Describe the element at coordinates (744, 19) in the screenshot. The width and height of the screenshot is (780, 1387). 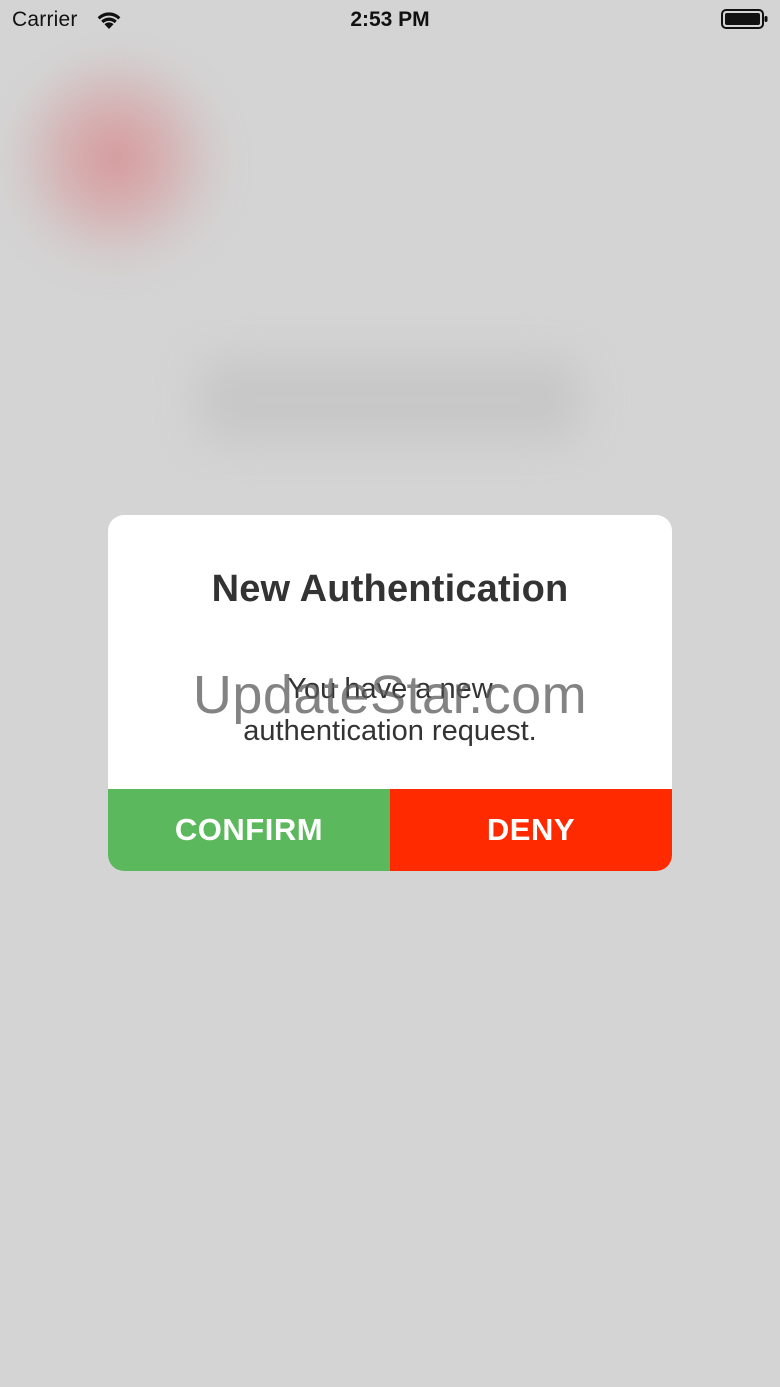
I see `battery-icon` at that location.